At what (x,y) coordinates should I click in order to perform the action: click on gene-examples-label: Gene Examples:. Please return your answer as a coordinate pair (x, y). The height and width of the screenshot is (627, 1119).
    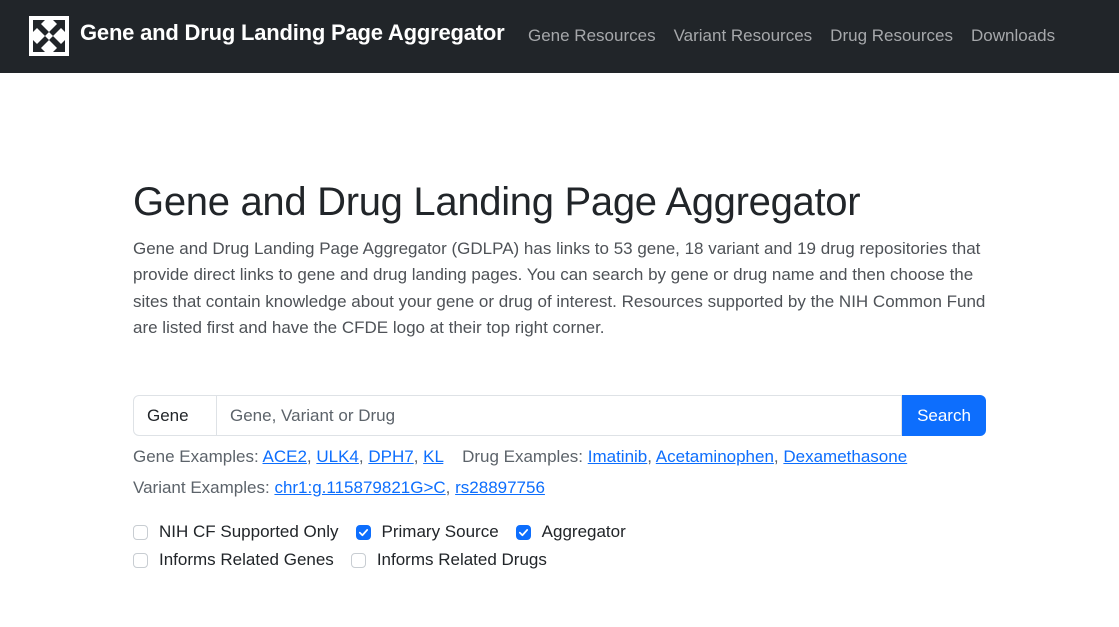
    Looking at the image, I should click on (196, 456).